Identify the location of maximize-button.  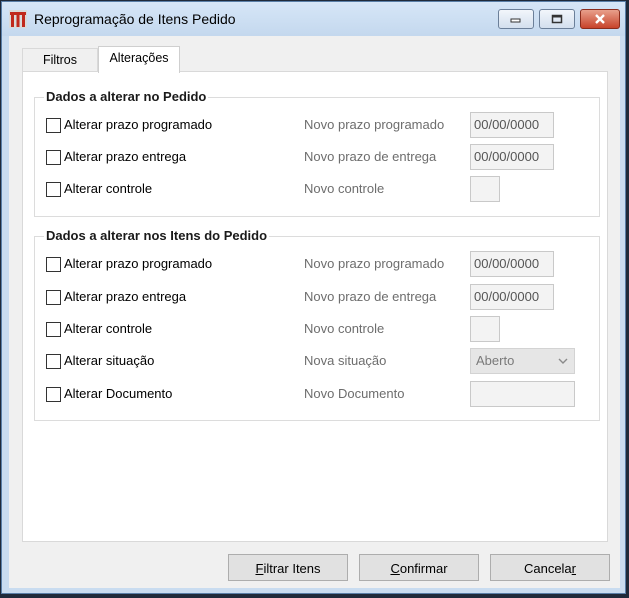
(557, 19).